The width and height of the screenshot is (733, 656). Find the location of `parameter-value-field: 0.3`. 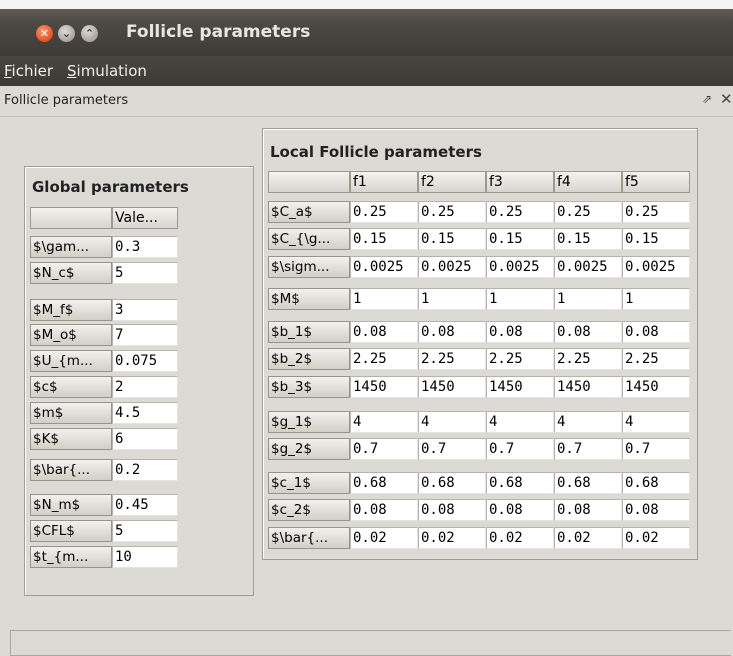

parameter-value-field: 0.3 is located at coordinates (145, 247).